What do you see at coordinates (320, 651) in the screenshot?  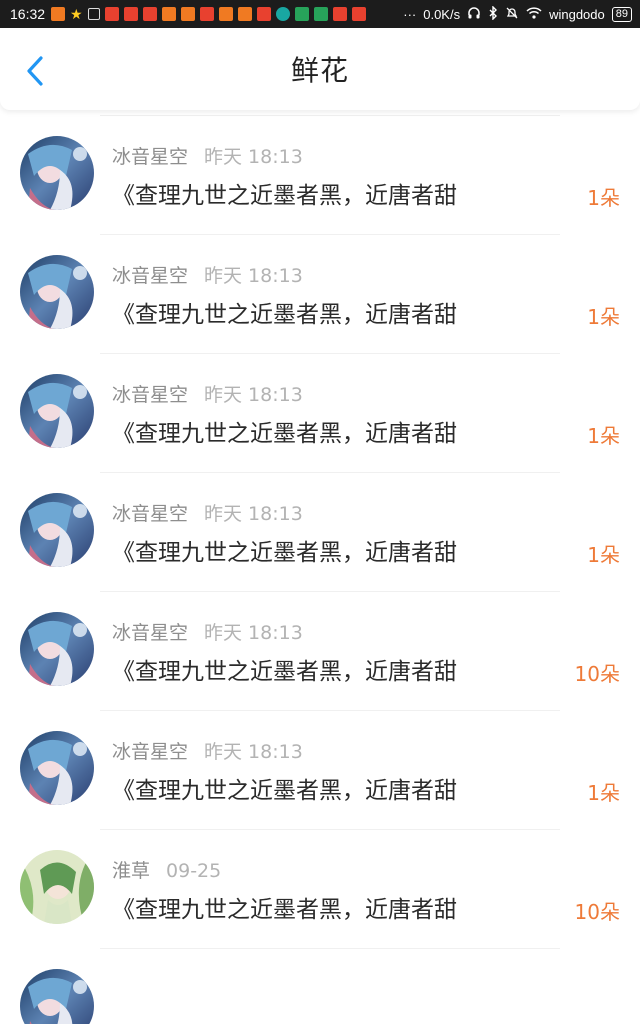 I see `list-item: 冰音星空 昨天 18:13 《查理九世之近墨者黑，近唐者甜 10朵` at bounding box center [320, 651].